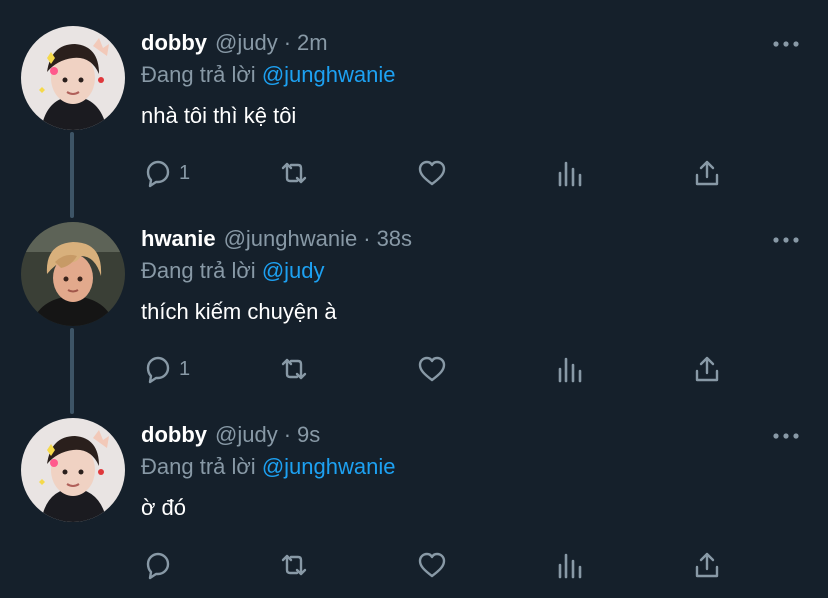 The height and width of the screenshot is (598, 828). What do you see at coordinates (219, 115) in the screenshot?
I see `tweet-text: nhà tôi thì kệ tôi` at bounding box center [219, 115].